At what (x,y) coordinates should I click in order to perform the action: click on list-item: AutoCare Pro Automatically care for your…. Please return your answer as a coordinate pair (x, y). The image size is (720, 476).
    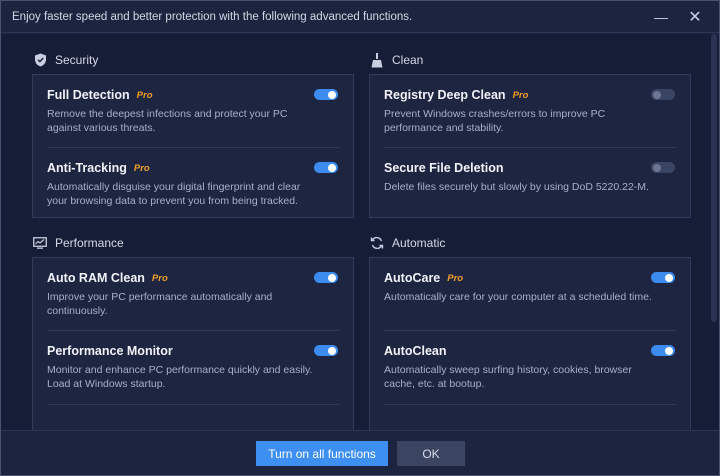
    Looking at the image, I should click on (530, 287).